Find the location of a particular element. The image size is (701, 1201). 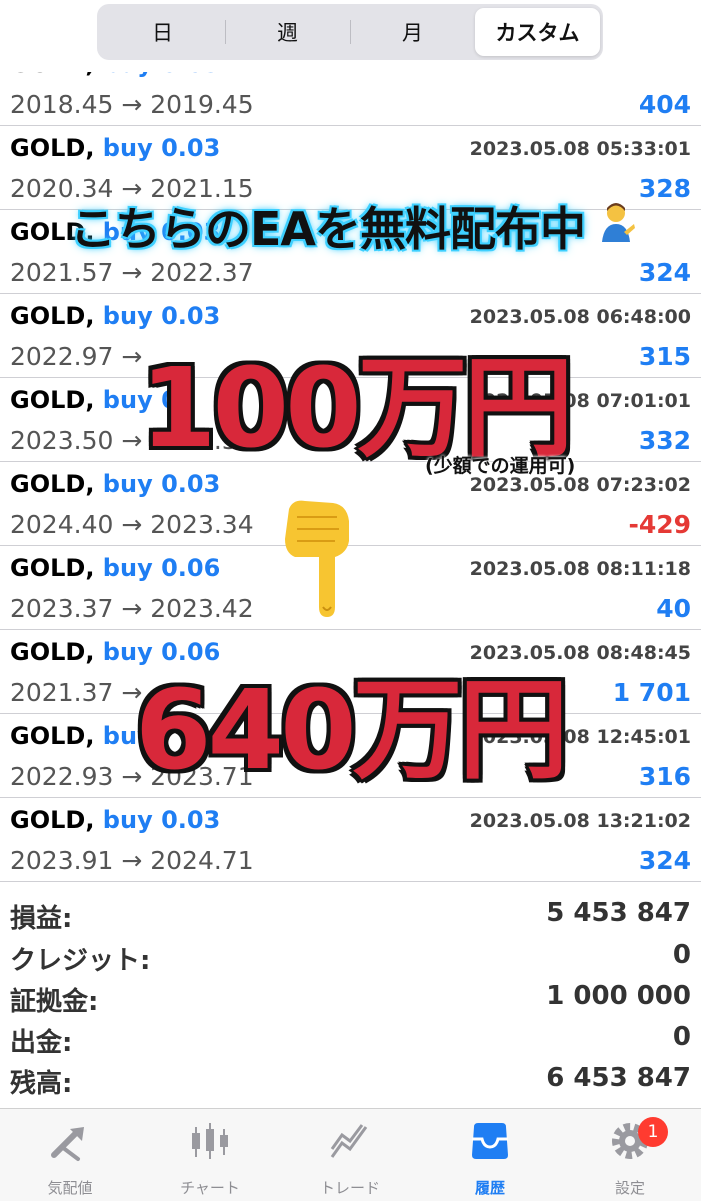

notification-badge: 1 is located at coordinates (653, 1132).